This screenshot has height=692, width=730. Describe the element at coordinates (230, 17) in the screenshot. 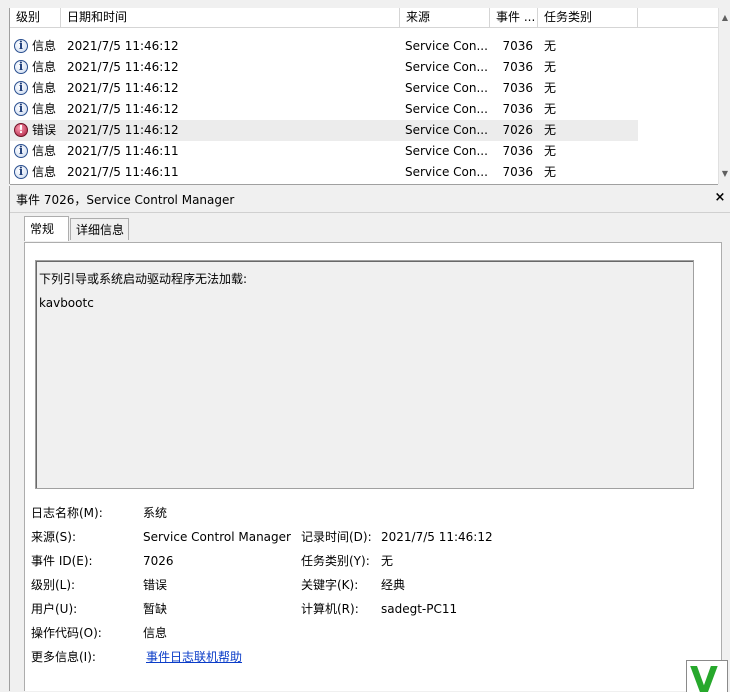

I see `column-header-datetime: 日期和时间` at that location.